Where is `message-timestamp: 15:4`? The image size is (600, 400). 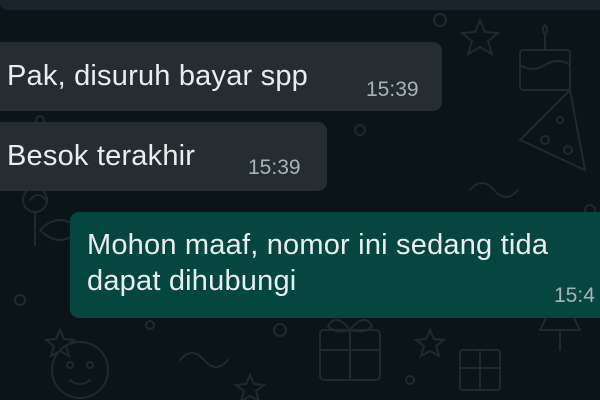 message-timestamp: 15:4 is located at coordinates (574, 295).